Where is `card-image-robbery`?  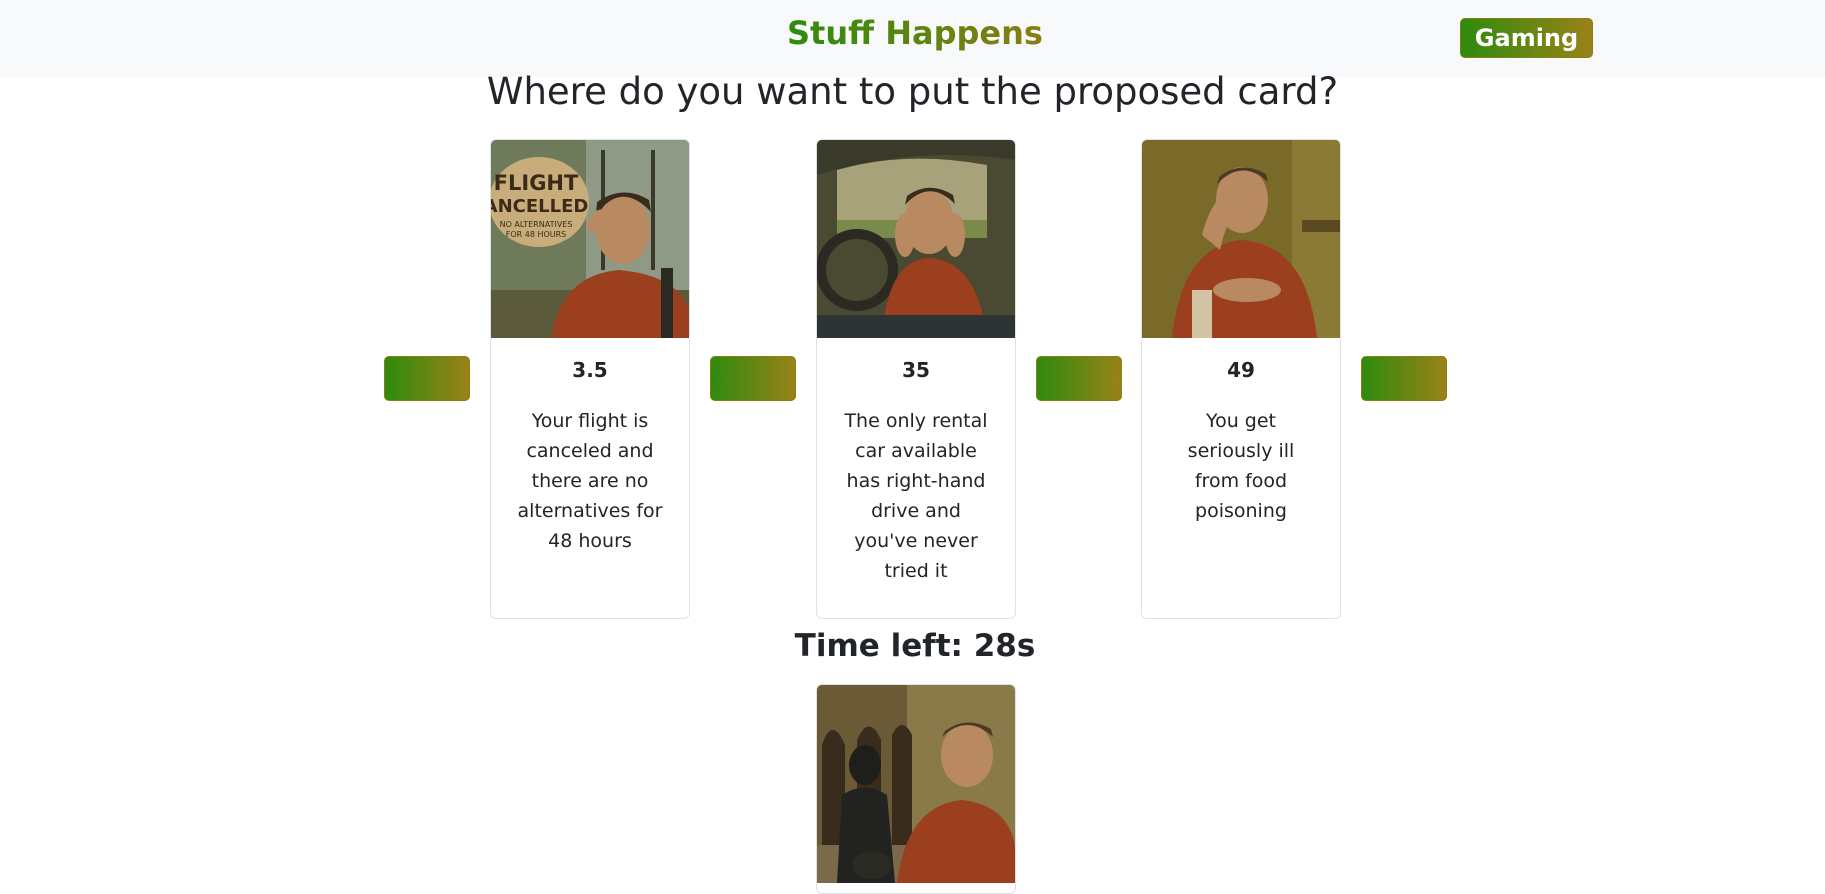
card-image-robbery is located at coordinates (916, 784).